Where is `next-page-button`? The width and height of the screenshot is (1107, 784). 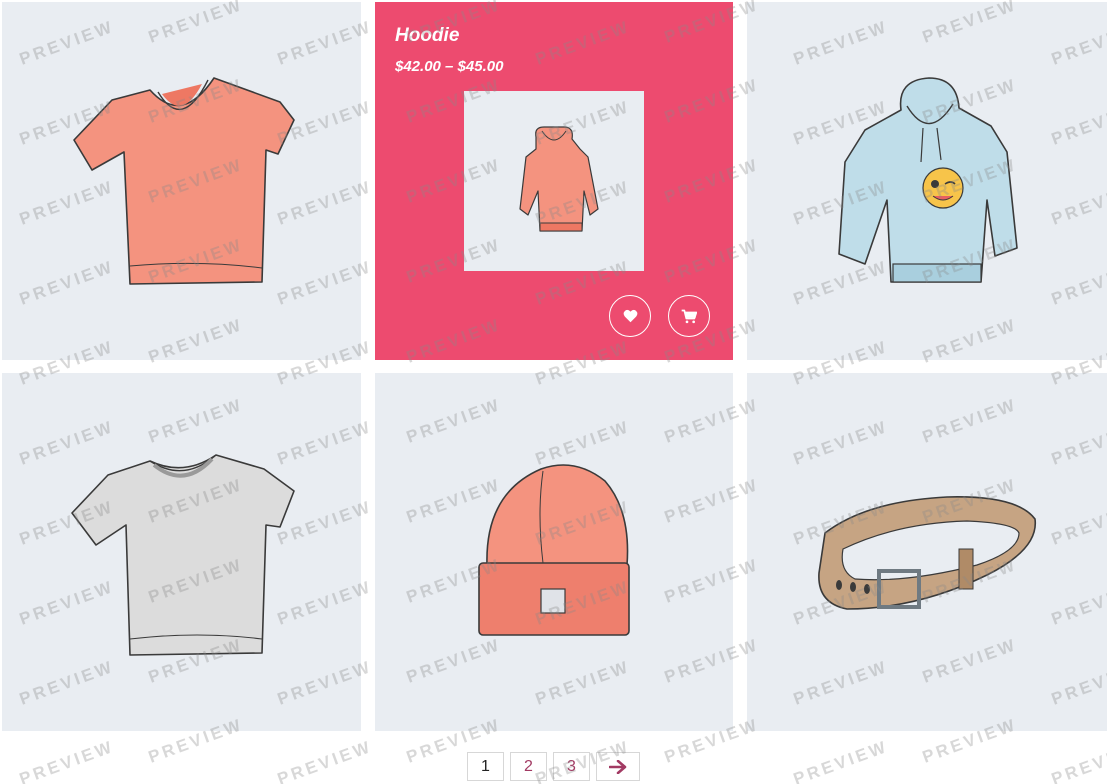 next-page-button is located at coordinates (618, 766).